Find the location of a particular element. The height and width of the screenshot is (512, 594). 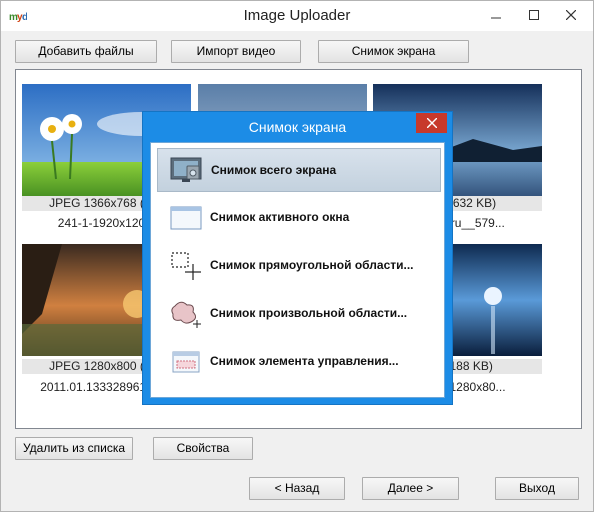

window-icon is located at coordinates (186, 218).